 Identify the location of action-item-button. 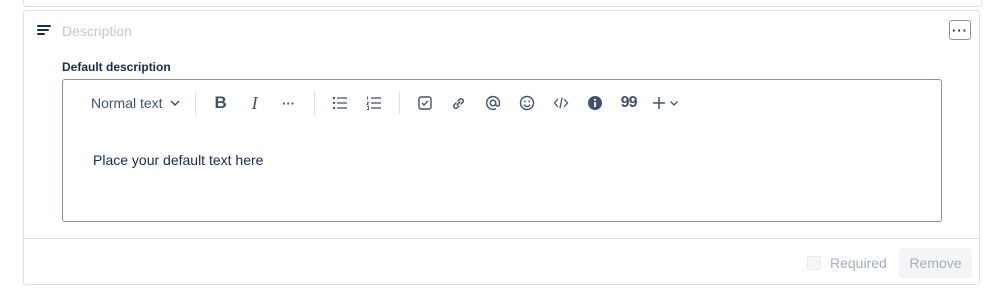
(425, 103).